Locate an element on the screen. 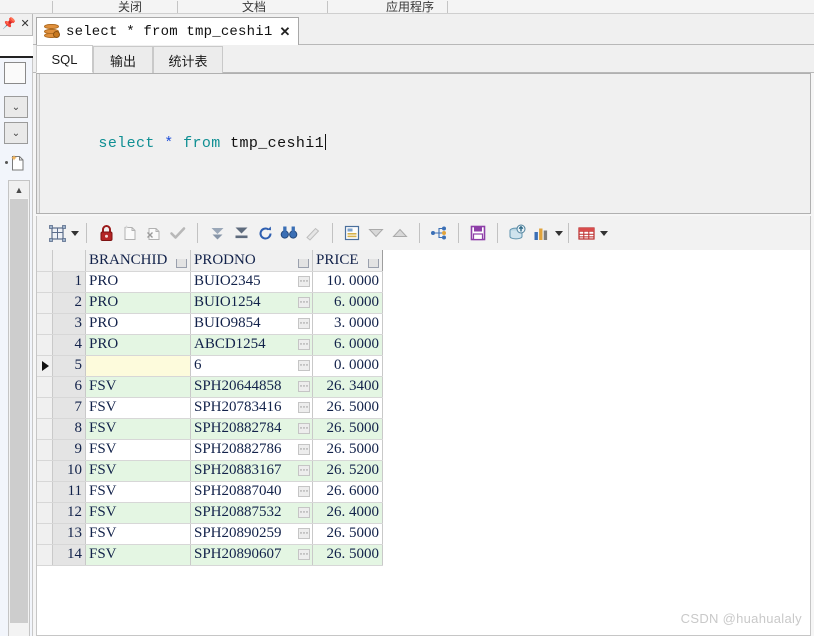  table-row: 6 FSV SPH20644858 ··· 26. 3400 is located at coordinates (210, 387).